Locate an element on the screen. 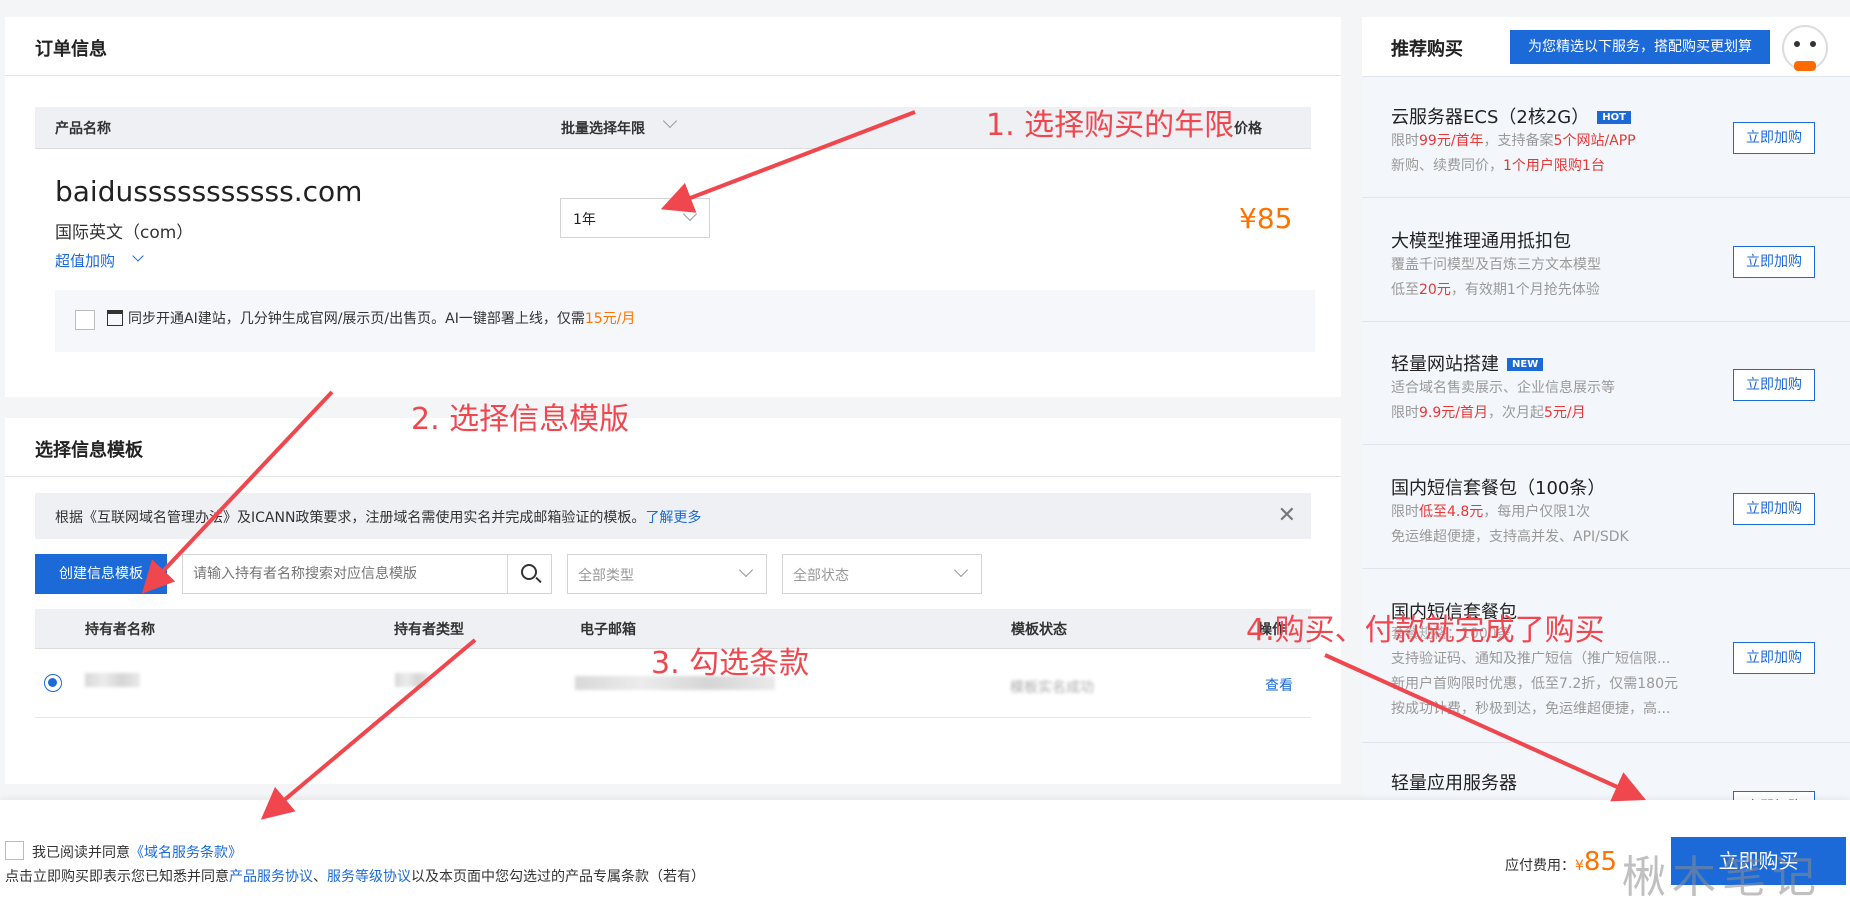 This screenshot has width=1850, height=910. annotation-step-2: 2. 选择信息模版 is located at coordinates (520, 419).